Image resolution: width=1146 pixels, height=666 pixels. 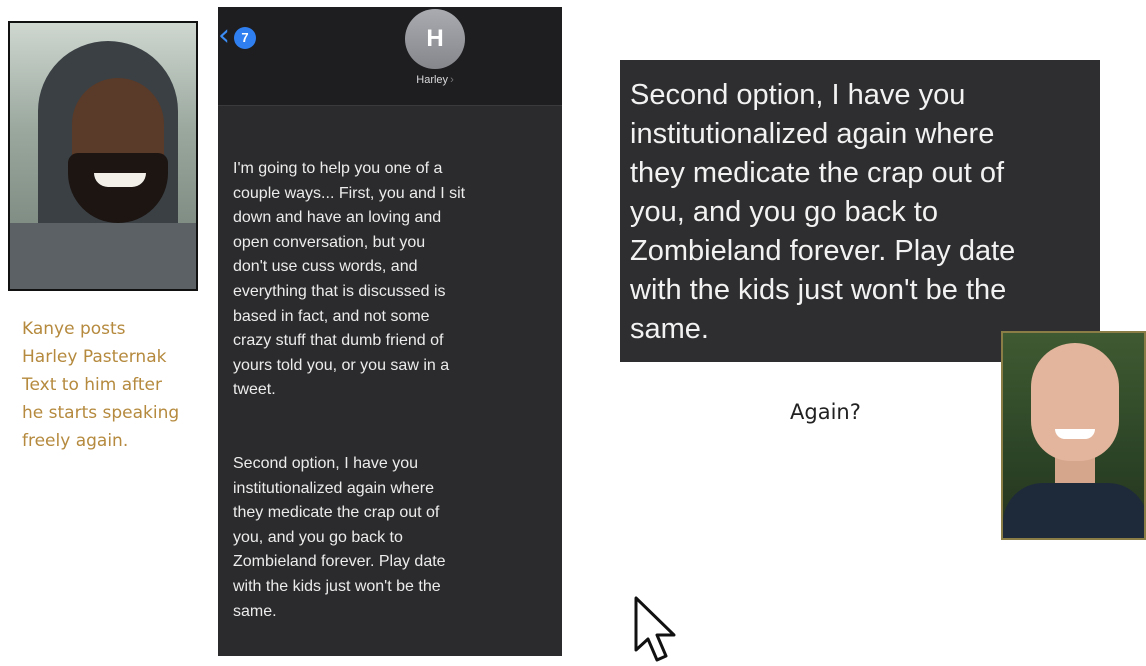 I want to click on harley-photo, so click(x=1073, y=435).